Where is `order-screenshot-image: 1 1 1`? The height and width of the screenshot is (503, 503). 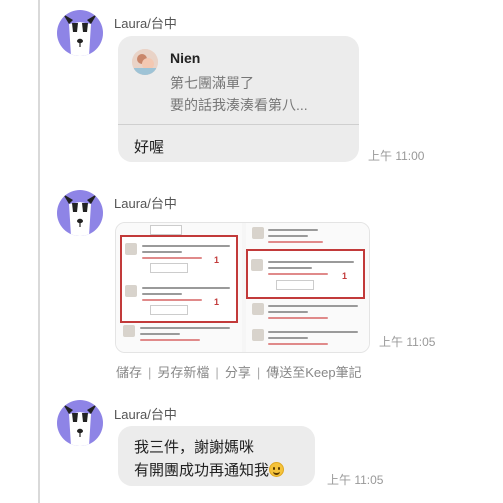
order-screenshot-image: 1 1 1 is located at coordinates (242, 287).